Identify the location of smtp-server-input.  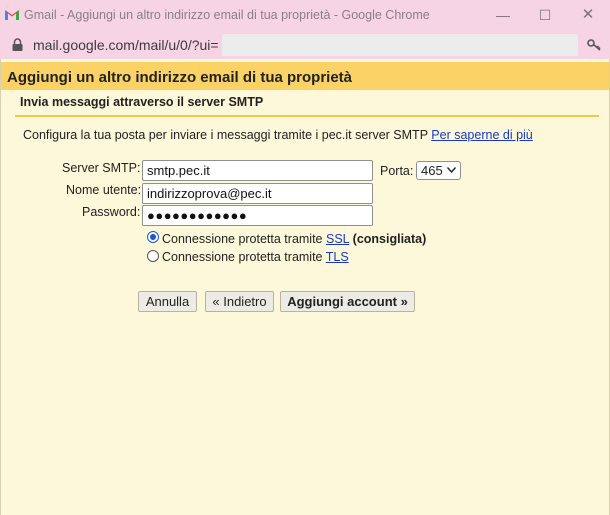
(257, 170).